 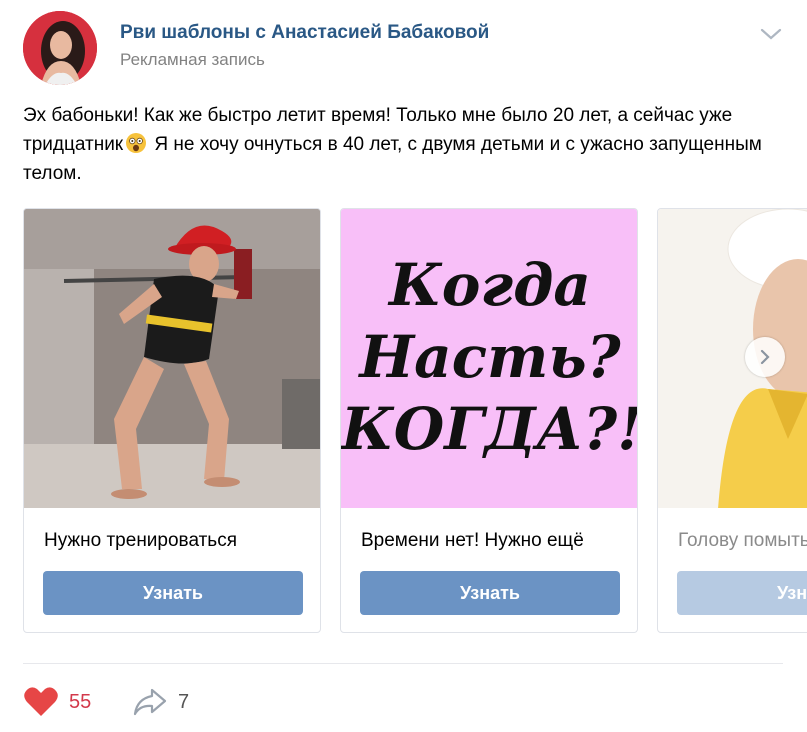 I want to click on divider, so click(x=403, y=663).